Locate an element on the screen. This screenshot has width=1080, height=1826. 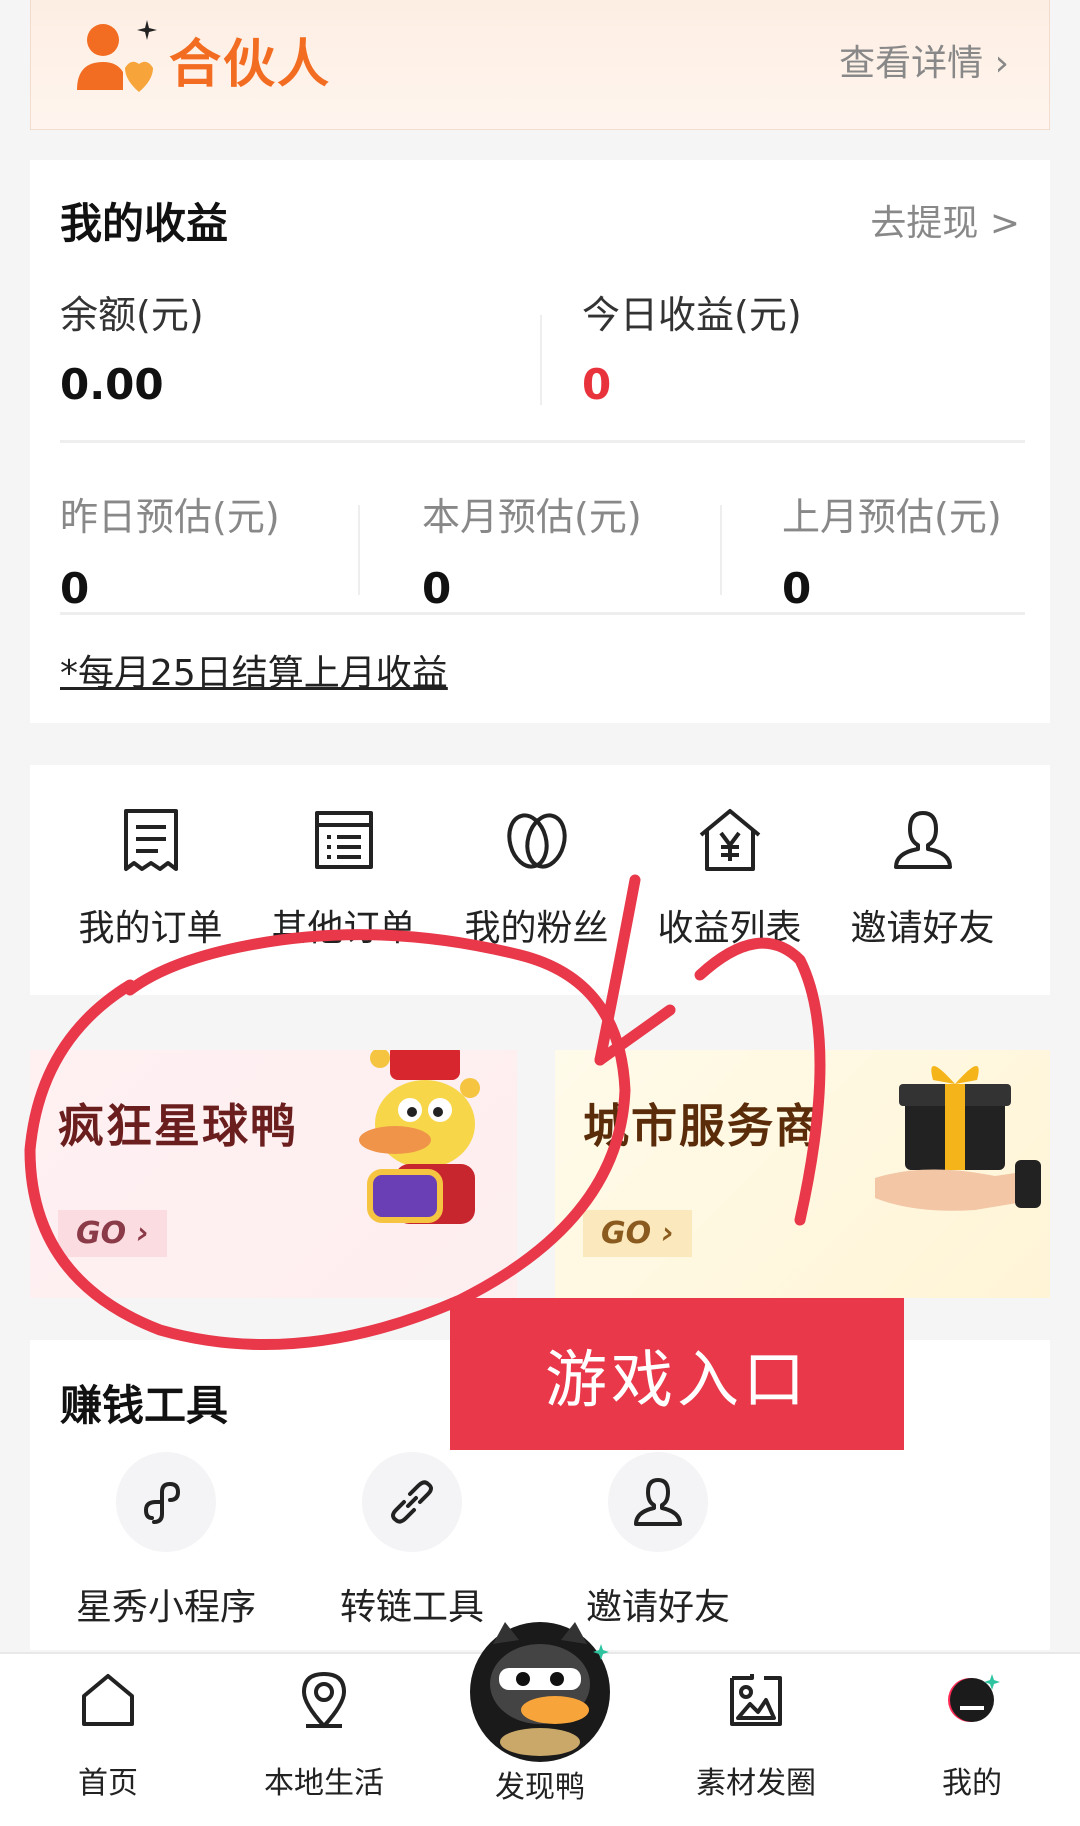
bottom-tab-bar: 首页 本地生活 发现鸭 素材发圈 我的 is located at coordinates (540, 1724).